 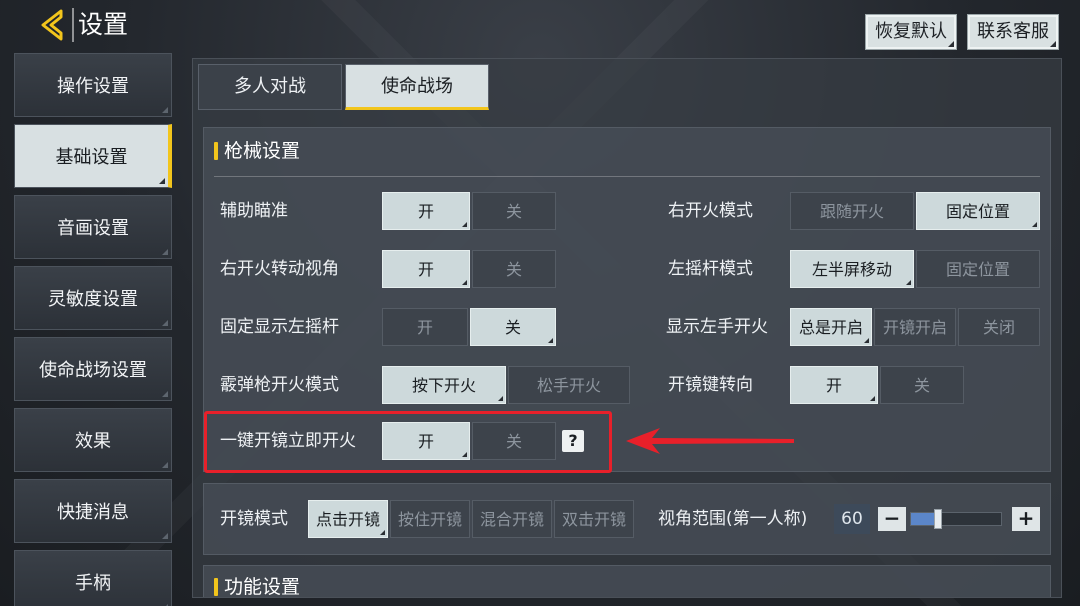 What do you see at coordinates (733, 519) in the screenshot?
I see `fov-label: 视角范围(第一人称)` at bounding box center [733, 519].